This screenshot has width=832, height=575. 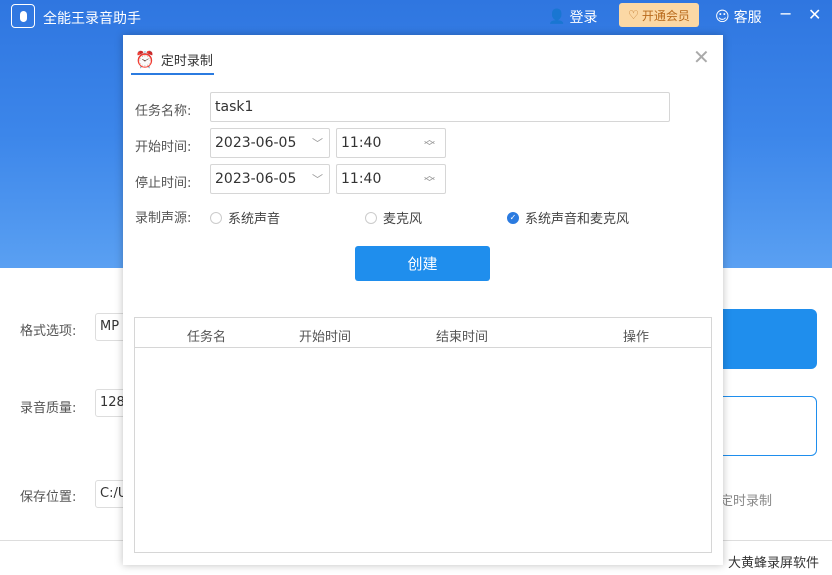 I want to click on radio-system-and-mic: ✓ 系统声音和麦克风, so click(x=568, y=217).